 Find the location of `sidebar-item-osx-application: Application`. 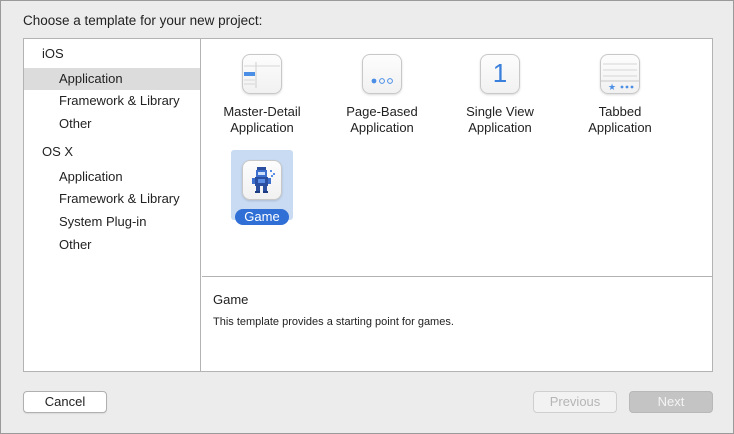

sidebar-item-osx-application: Application is located at coordinates (112, 177).